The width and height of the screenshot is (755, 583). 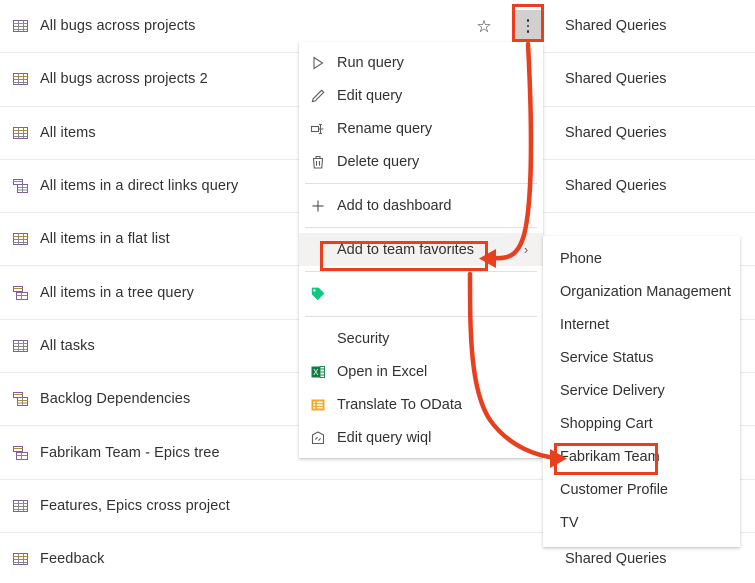 I want to click on menu-item-label: Edit query wiql, so click(x=384, y=437).